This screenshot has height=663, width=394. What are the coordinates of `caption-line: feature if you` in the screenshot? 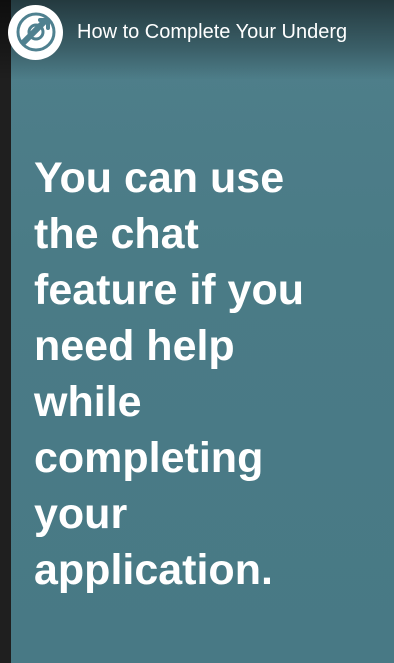 It's located at (169, 290).